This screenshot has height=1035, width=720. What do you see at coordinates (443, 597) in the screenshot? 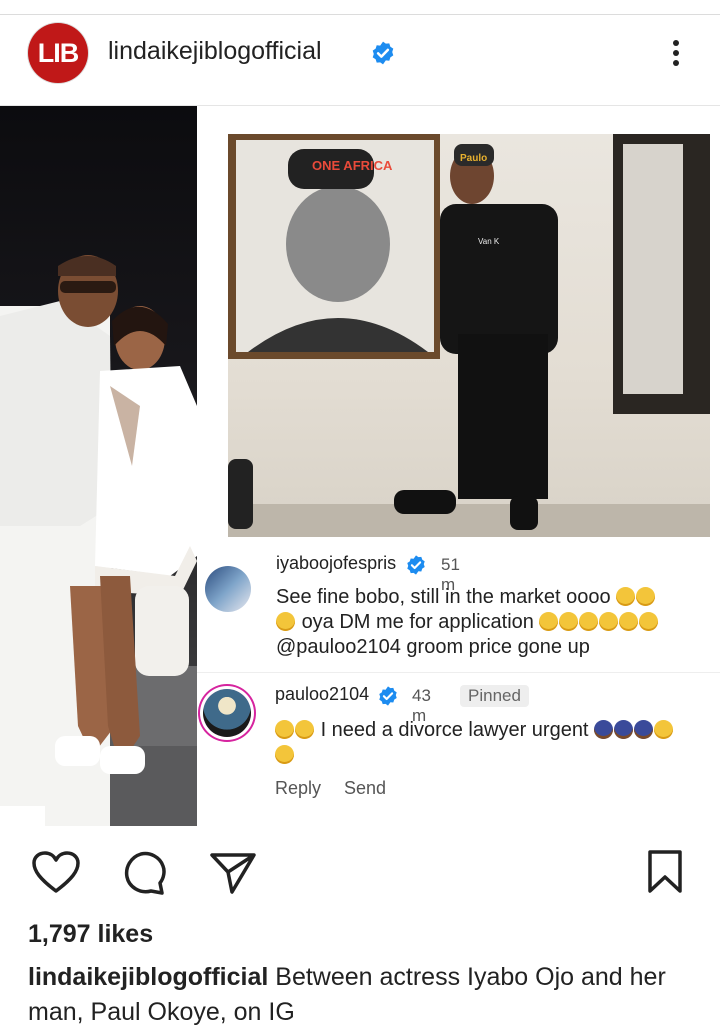
I see `comment-line-1: See fine bobo, still in the market oooo` at bounding box center [443, 597].